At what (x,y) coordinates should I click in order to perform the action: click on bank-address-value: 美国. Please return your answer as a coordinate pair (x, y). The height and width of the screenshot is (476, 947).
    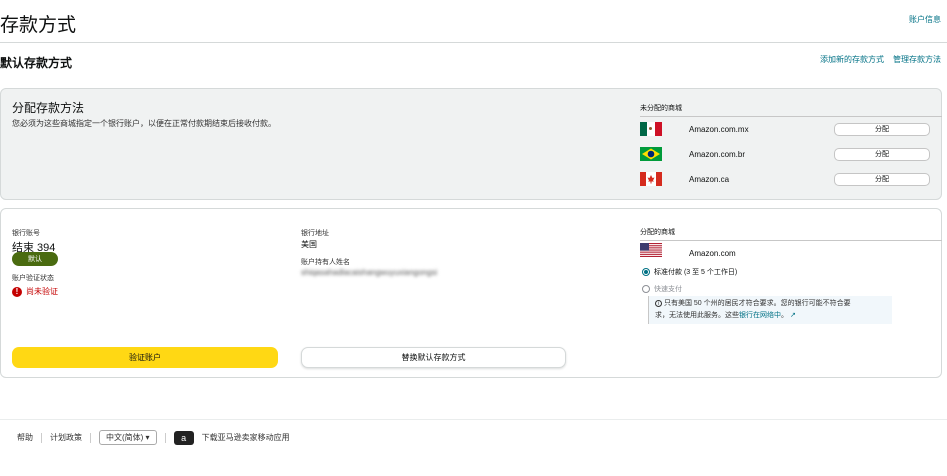
    Looking at the image, I should click on (309, 244).